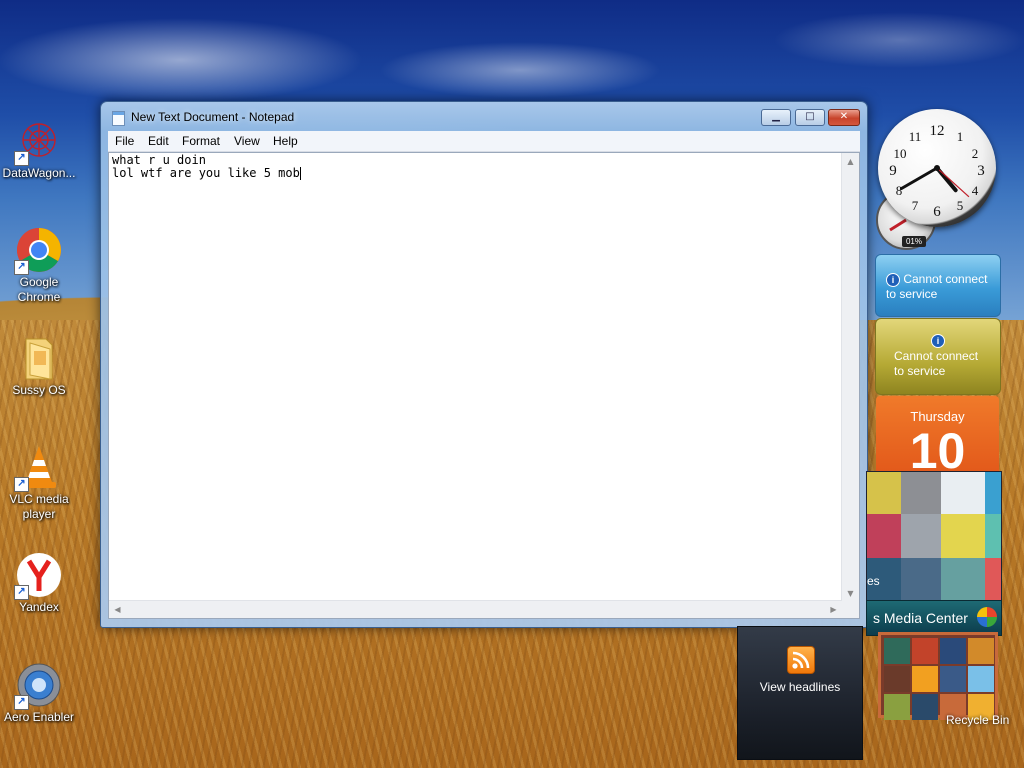  I want to click on resize-grip, so click(850, 609).